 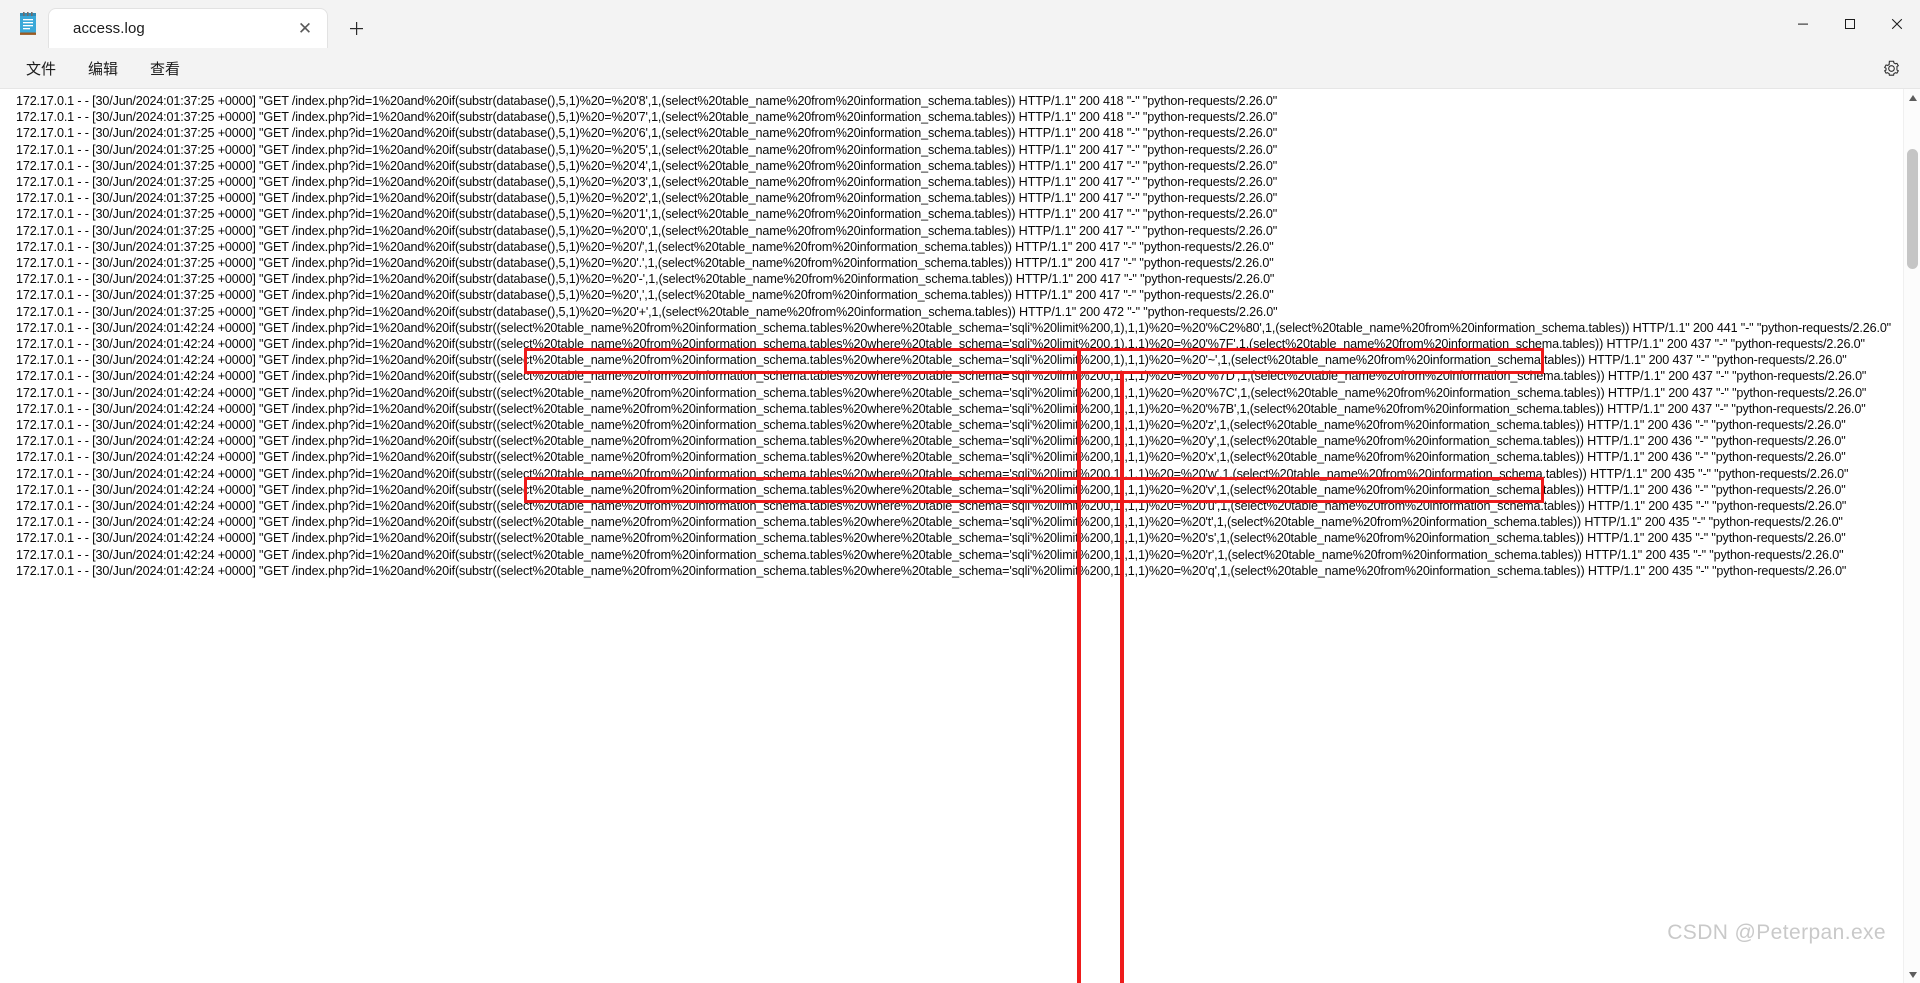 I want to click on minimize-button, so click(x=1802, y=24).